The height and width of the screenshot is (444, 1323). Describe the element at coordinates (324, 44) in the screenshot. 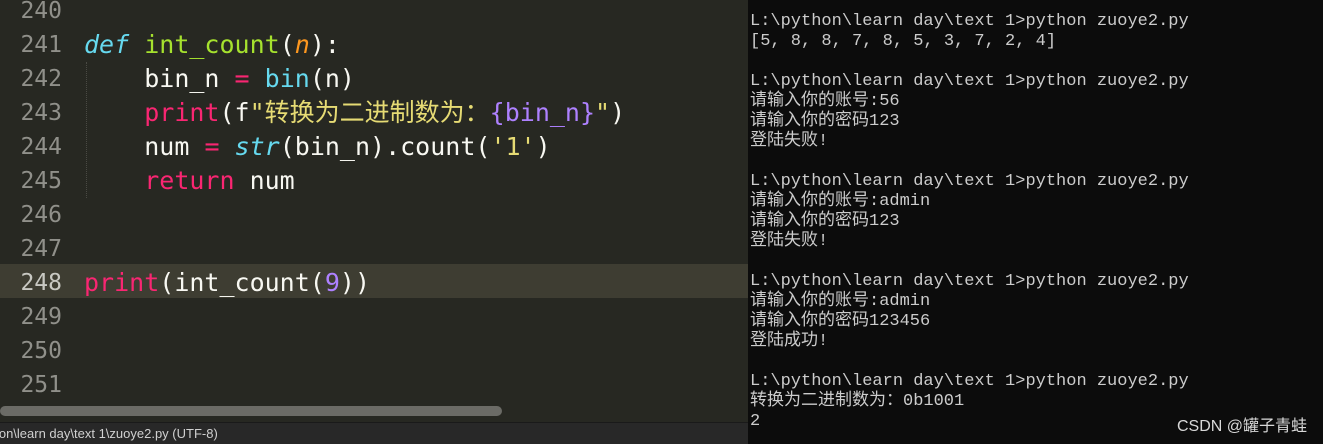

I see `paren-colon: ):` at that location.